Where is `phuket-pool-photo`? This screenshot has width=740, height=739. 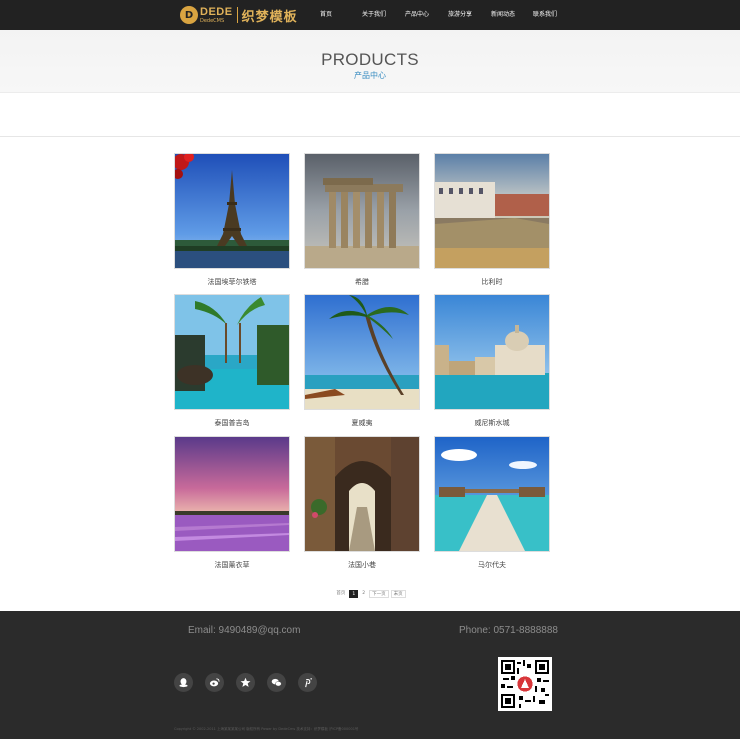
phuket-pool-photo is located at coordinates (232, 352).